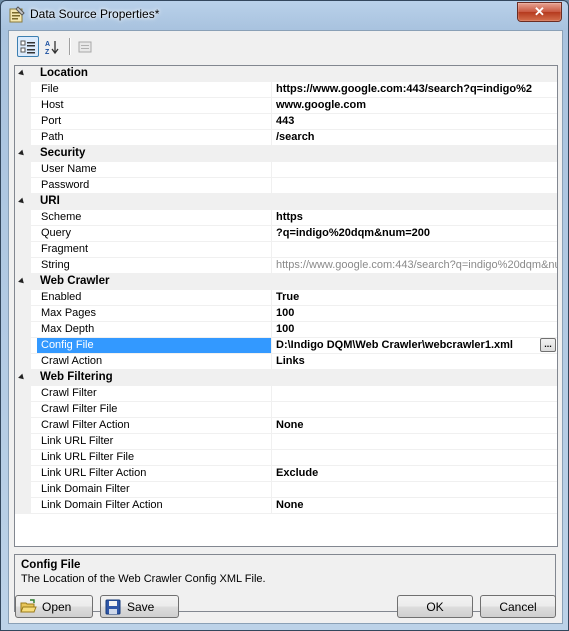 This screenshot has width=569, height=631. Describe the element at coordinates (154, 393) in the screenshot. I see `property-name: Crawl Filter` at that location.